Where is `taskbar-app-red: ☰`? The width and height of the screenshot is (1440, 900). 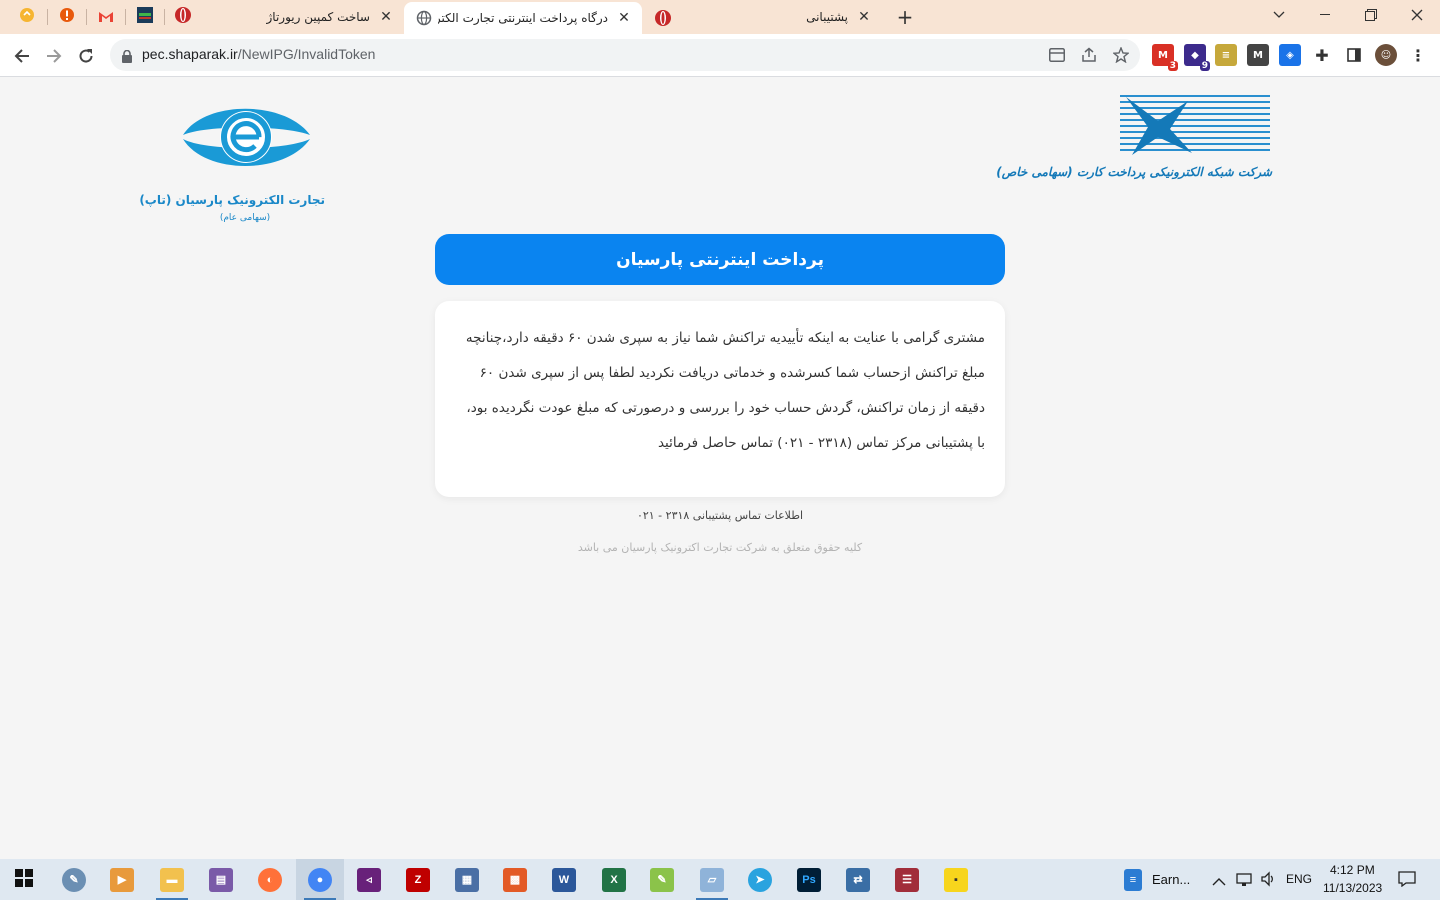
taskbar-app-red: ☰ is located at coordinates (907, 879).